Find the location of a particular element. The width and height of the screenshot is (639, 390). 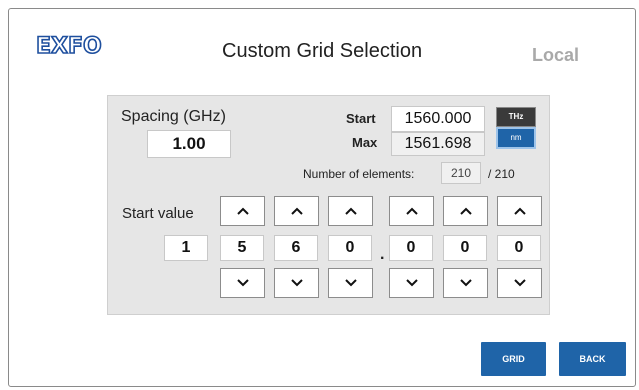

digit-6-down-button is located at coordinates (519, 283).